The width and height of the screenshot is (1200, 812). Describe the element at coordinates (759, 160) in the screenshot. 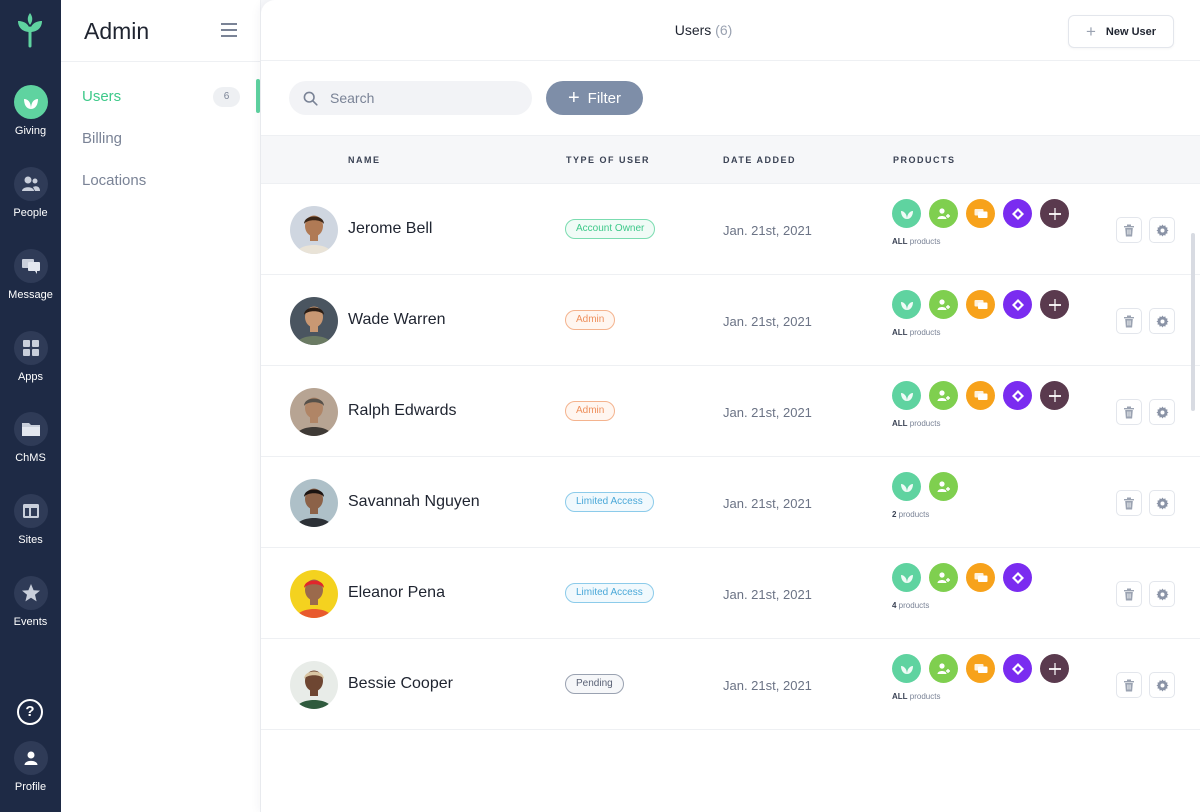

I see `column-header-date: DATE ADDED` at that location.